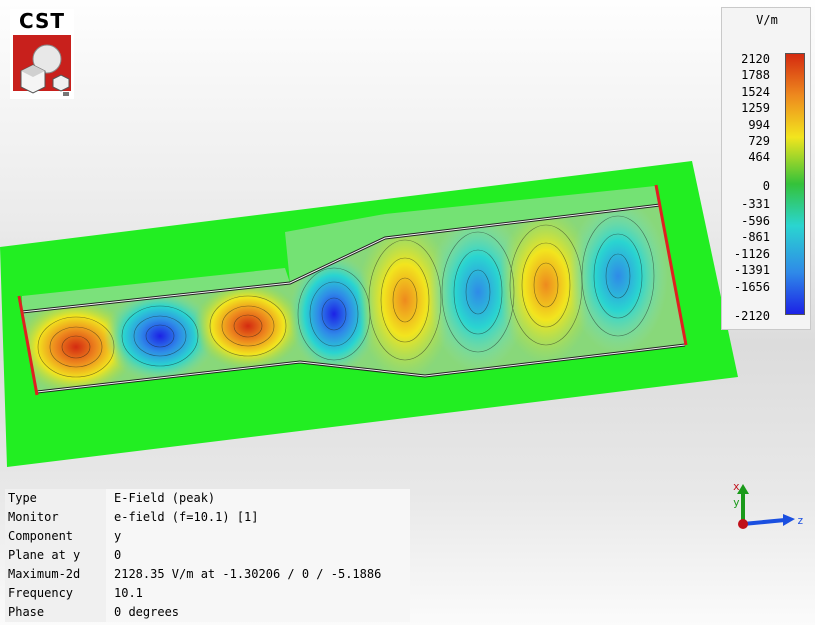 The image size is (815, 625). I want to click on legend-tick: -2120, so click(751, 316).